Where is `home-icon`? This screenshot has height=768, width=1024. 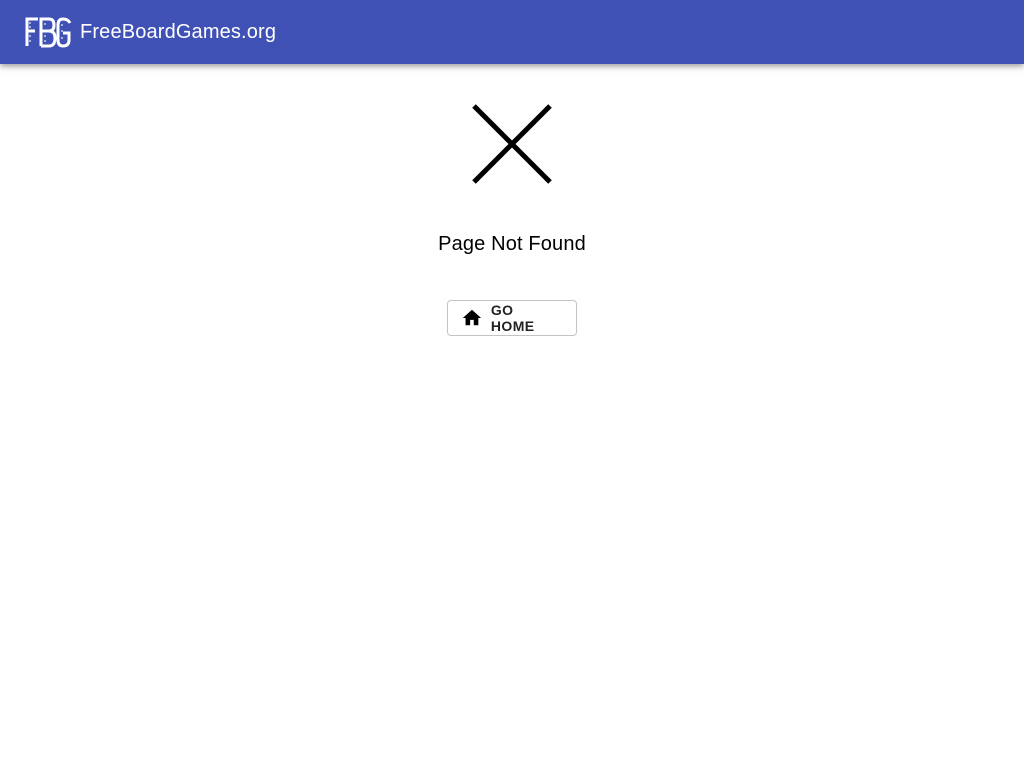
home-icon is located at coordinates (472, 317).